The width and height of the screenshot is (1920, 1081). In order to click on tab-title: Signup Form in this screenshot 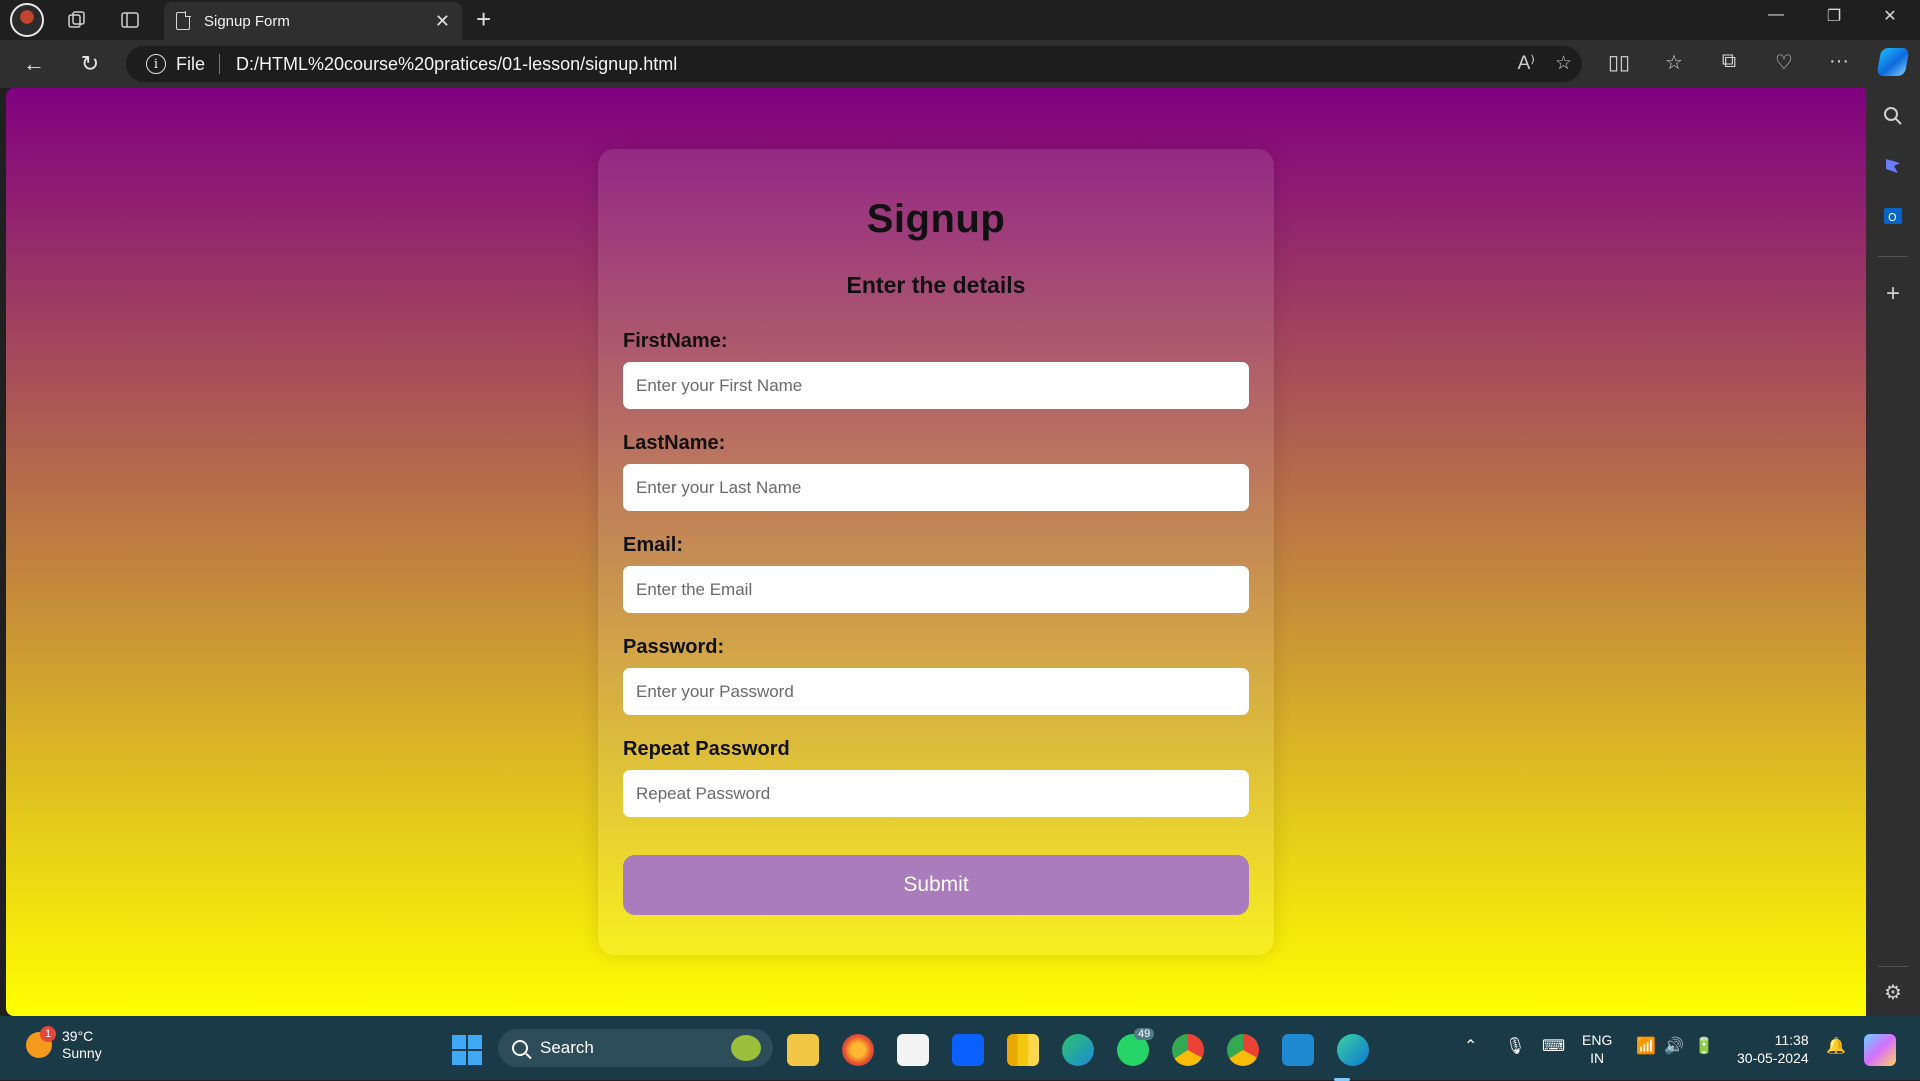, I will do `click(247, 21)`.